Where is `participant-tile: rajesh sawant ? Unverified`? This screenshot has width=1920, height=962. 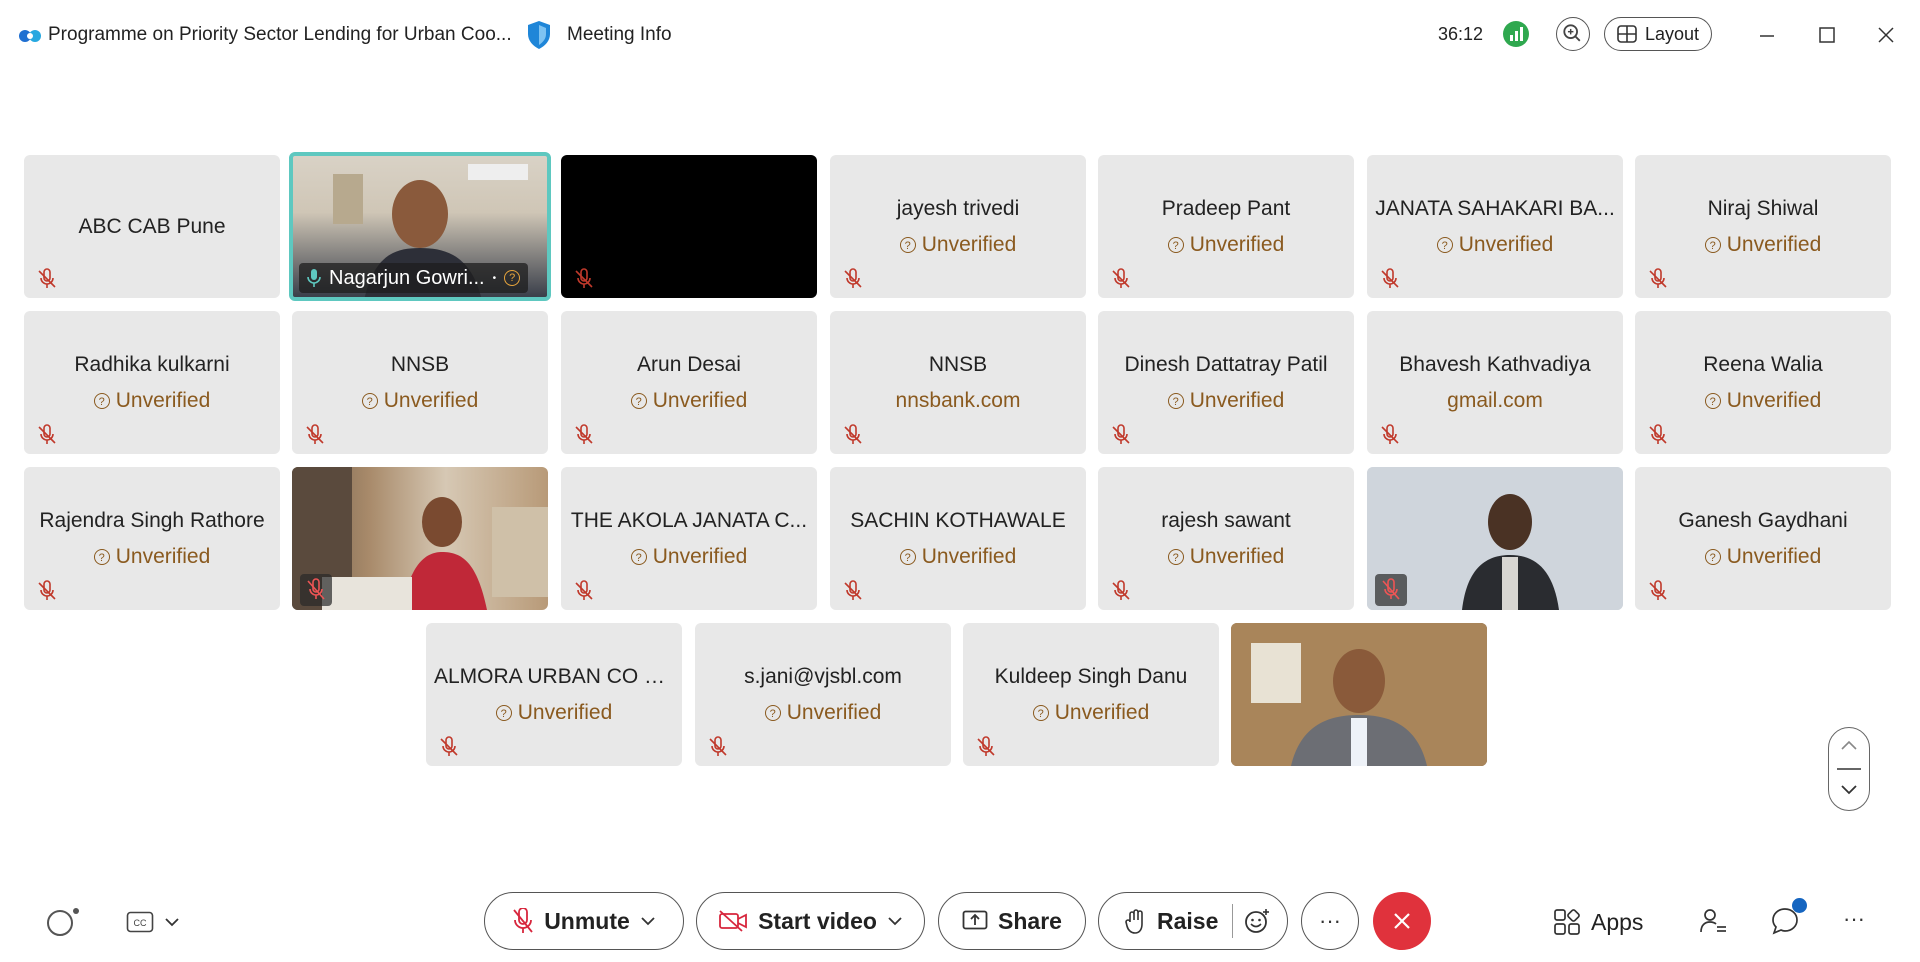 participant-tile: rajesh sawant ? Unverified is located at coordinates (1226, 538).